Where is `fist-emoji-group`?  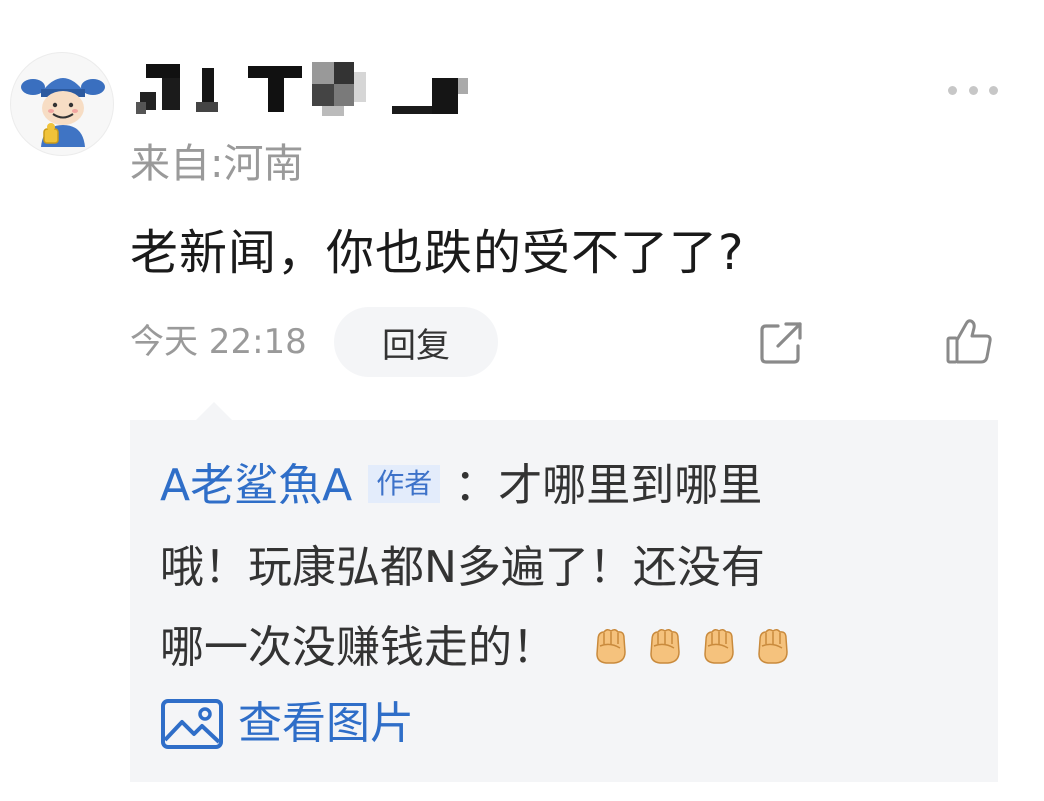 fist-emoji-group is located at coordinates (686, 647).